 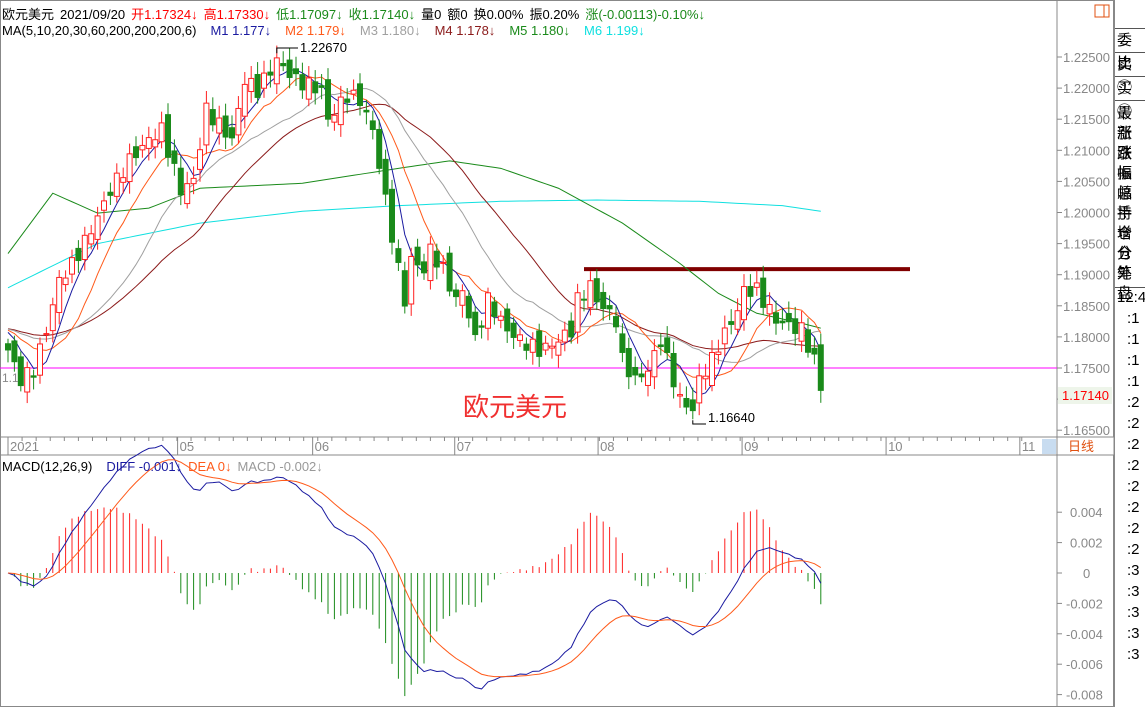 I want to click on period-label: 日线, so click(x=1081, y=446).